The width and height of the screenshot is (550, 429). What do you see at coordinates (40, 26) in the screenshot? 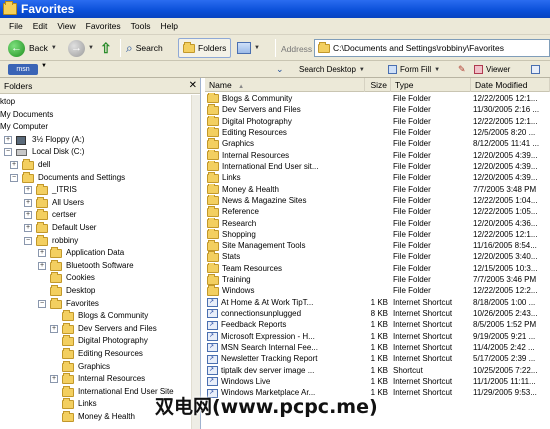
I see `menu-edit: Edit` at bounding box center [40, 26].